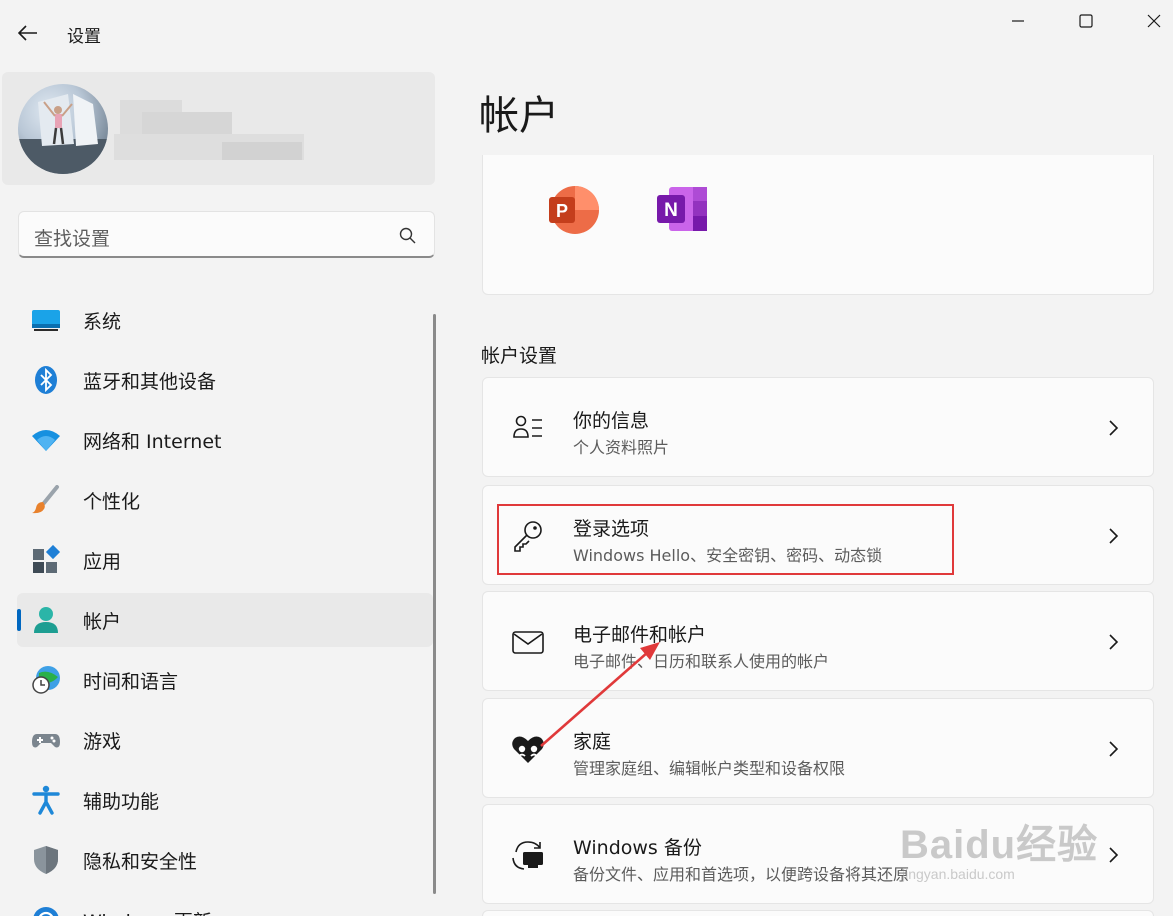  I want to click on person-info-icon, so click(527, 426).